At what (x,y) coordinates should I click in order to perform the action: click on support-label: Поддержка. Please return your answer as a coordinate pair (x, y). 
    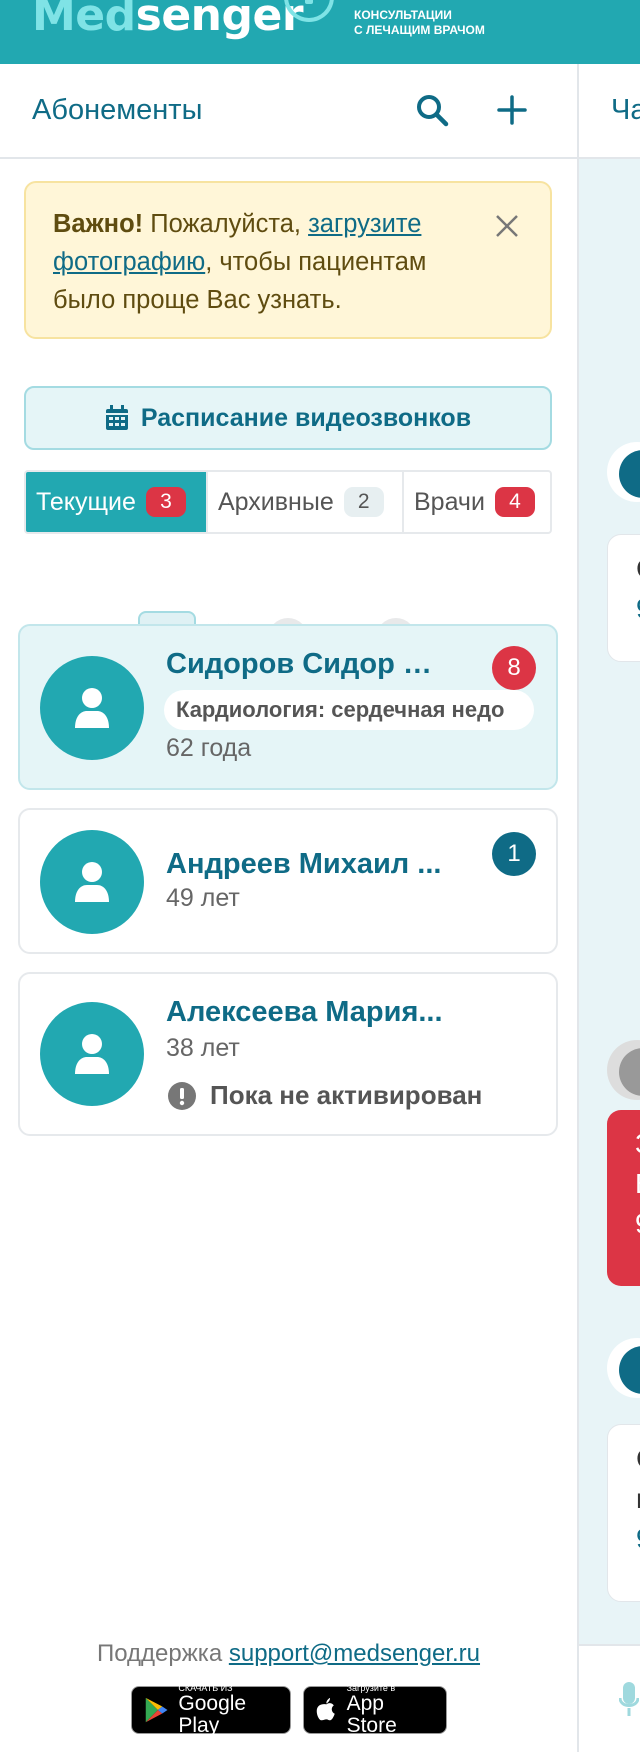
    Looking at the image, I should click on (162, 1653).